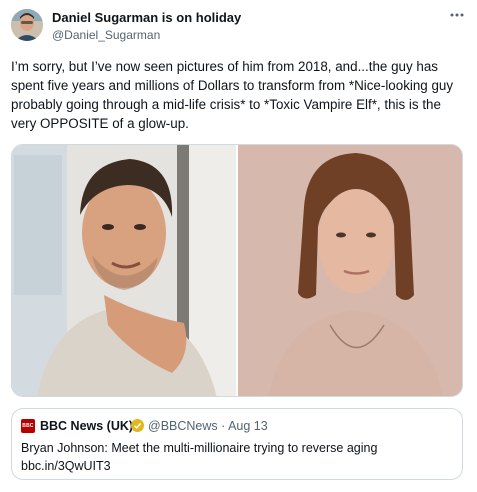 The height and width of the screenshot is (492, 477). What do you see at coordinates (66, 466) in the screenshot?
I see `quoted-link: bbc.in/3QwUIT3` at bounding box center [66, 466].